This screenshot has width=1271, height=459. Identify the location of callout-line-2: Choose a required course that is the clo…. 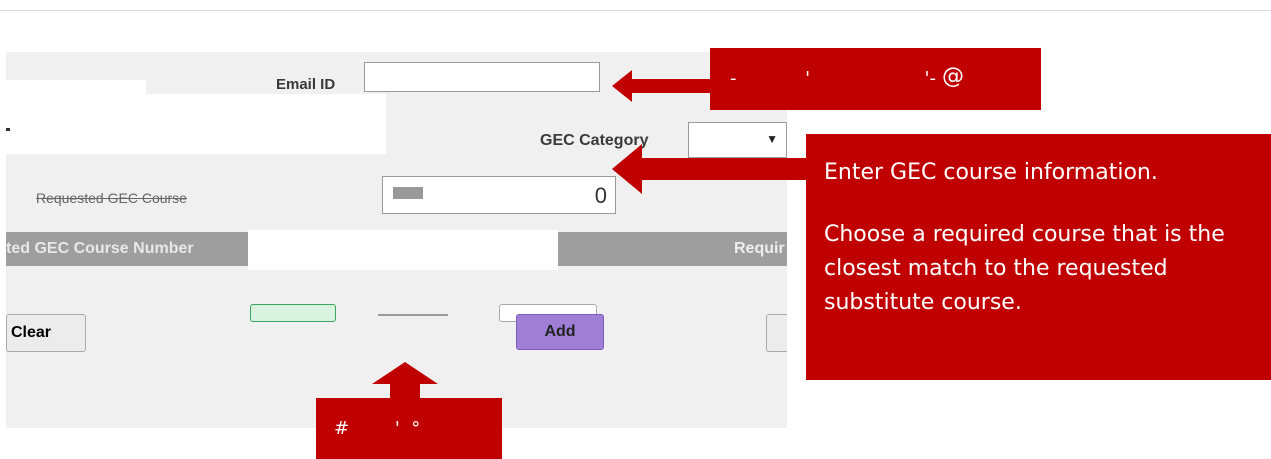
(1024, 268).